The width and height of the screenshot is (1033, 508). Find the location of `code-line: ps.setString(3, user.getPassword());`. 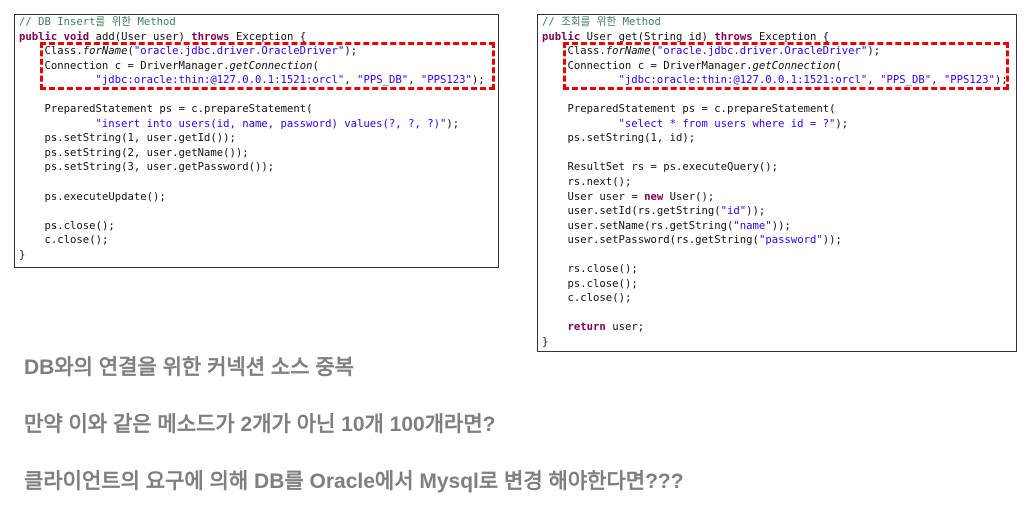

code-line: ps.setString(3, user.getPassword()); is located at coordinates (159, 167).